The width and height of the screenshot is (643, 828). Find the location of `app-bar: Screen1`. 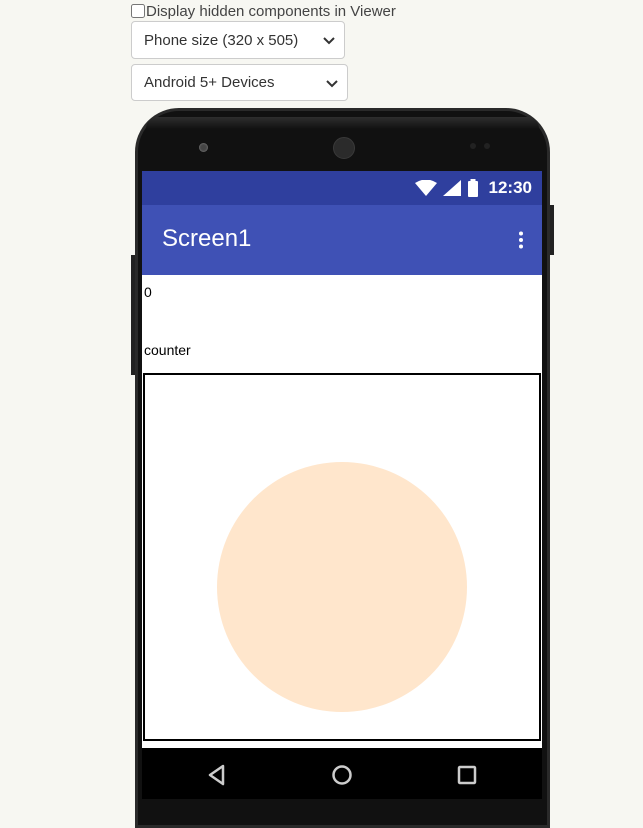

app-bar: Screen1 is located at coordinates (342, 240).